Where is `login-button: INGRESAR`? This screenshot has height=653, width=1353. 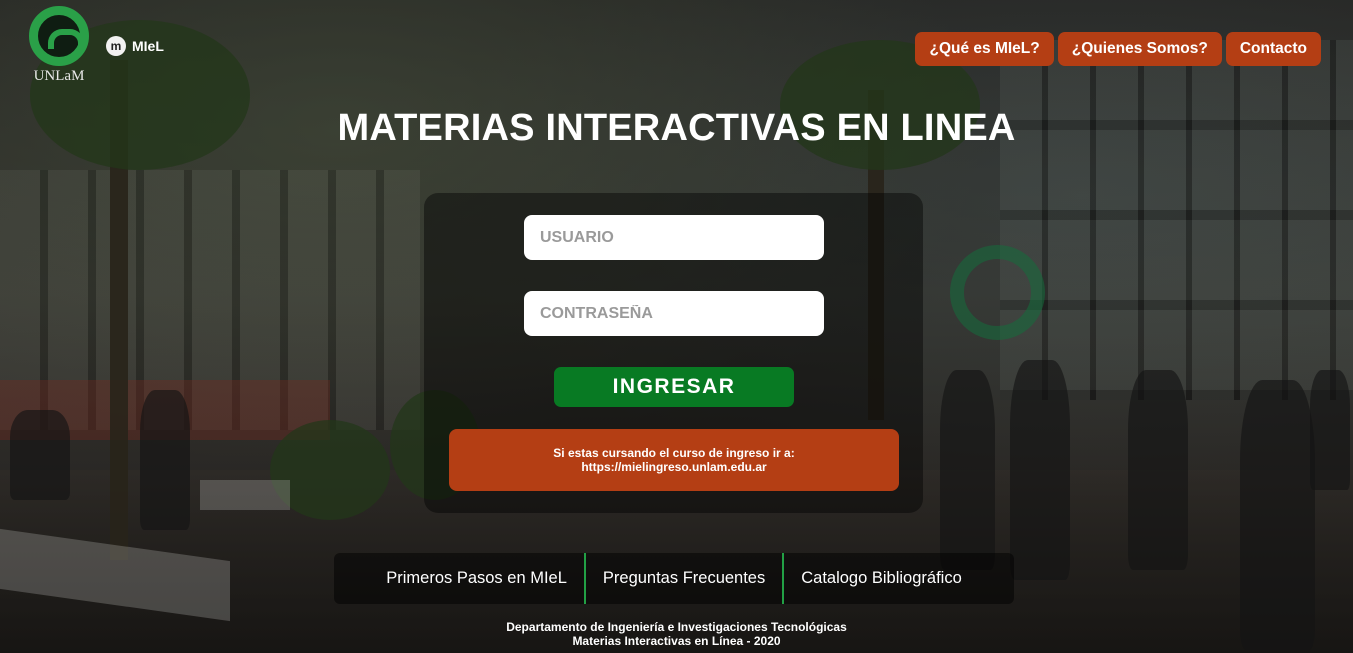 login-button: INGRESAR is located at coordinates (674, 387).